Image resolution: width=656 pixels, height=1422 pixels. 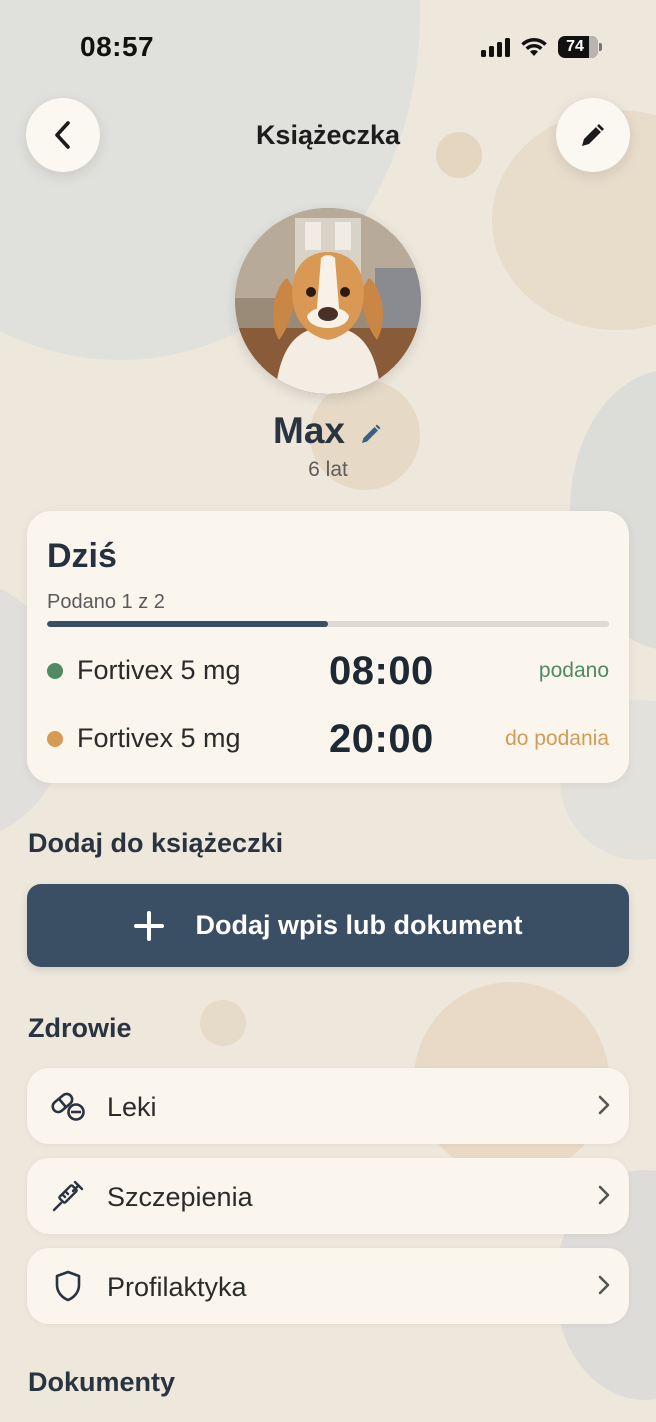 I want to click on battery-level: 74, so click(x=575, y=46).